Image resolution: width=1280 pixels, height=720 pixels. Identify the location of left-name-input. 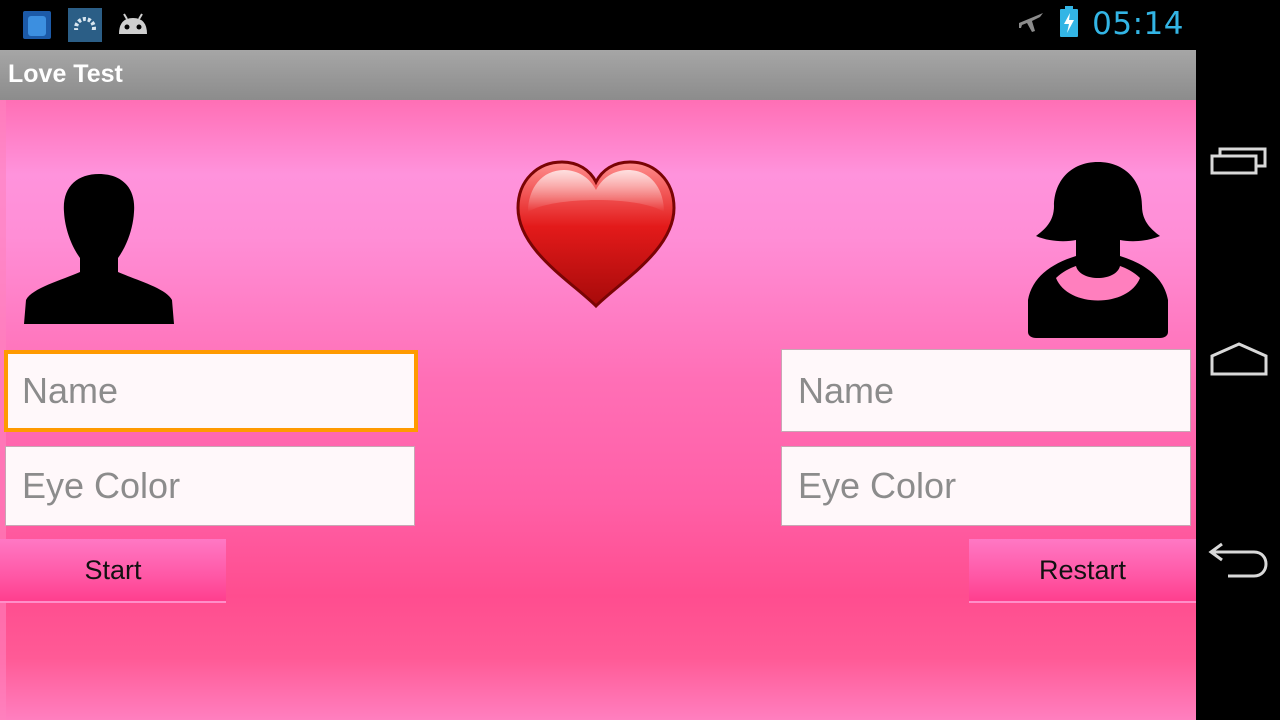
(211, 391).